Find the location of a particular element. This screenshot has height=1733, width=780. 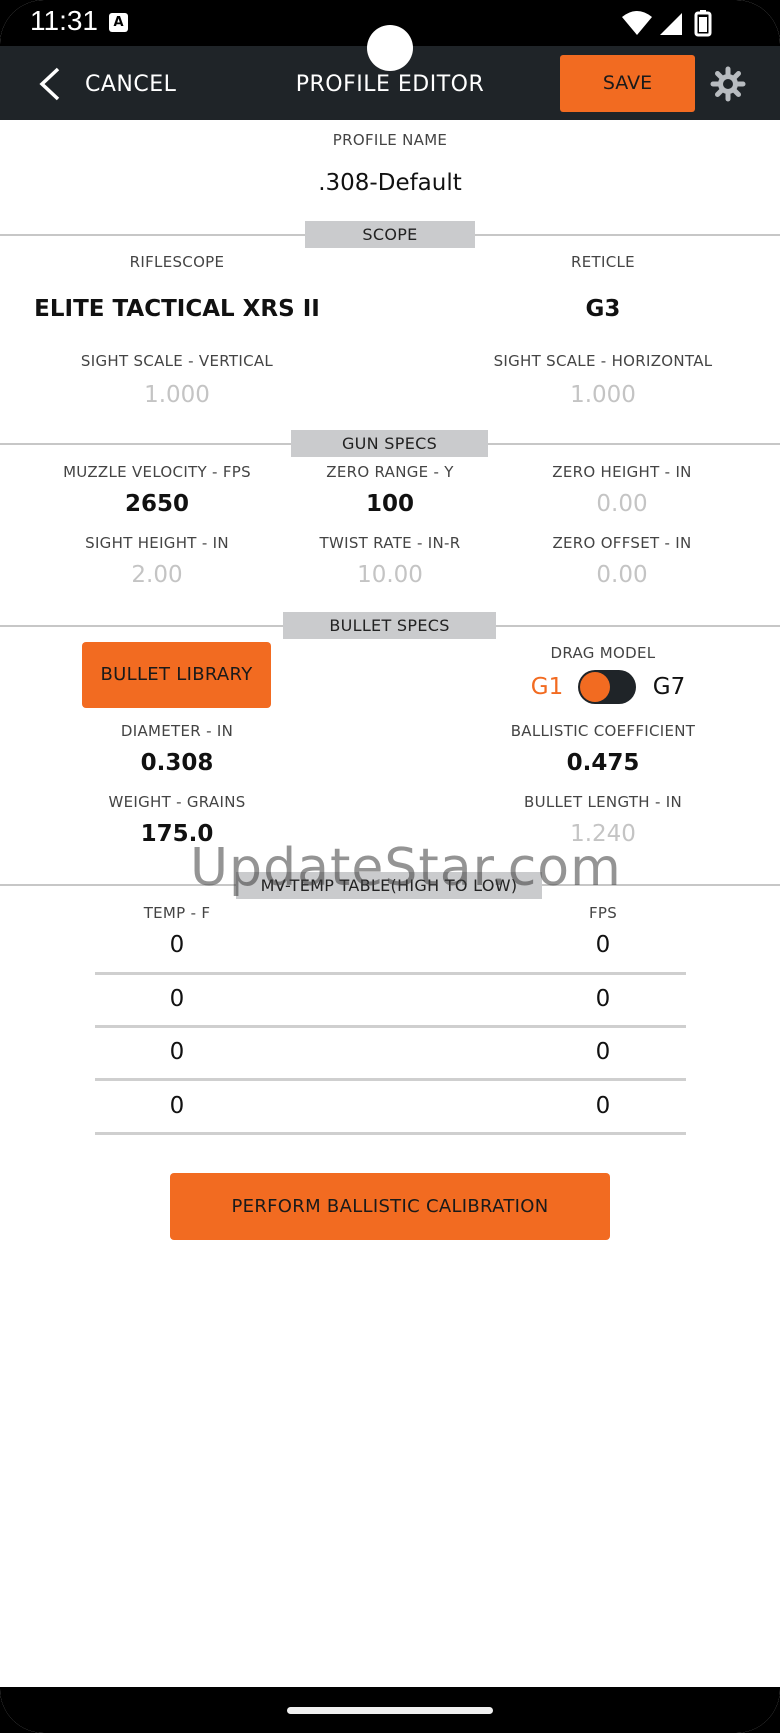

drag-model-label: DRAG MODEL is located at coordinates (603, 653).